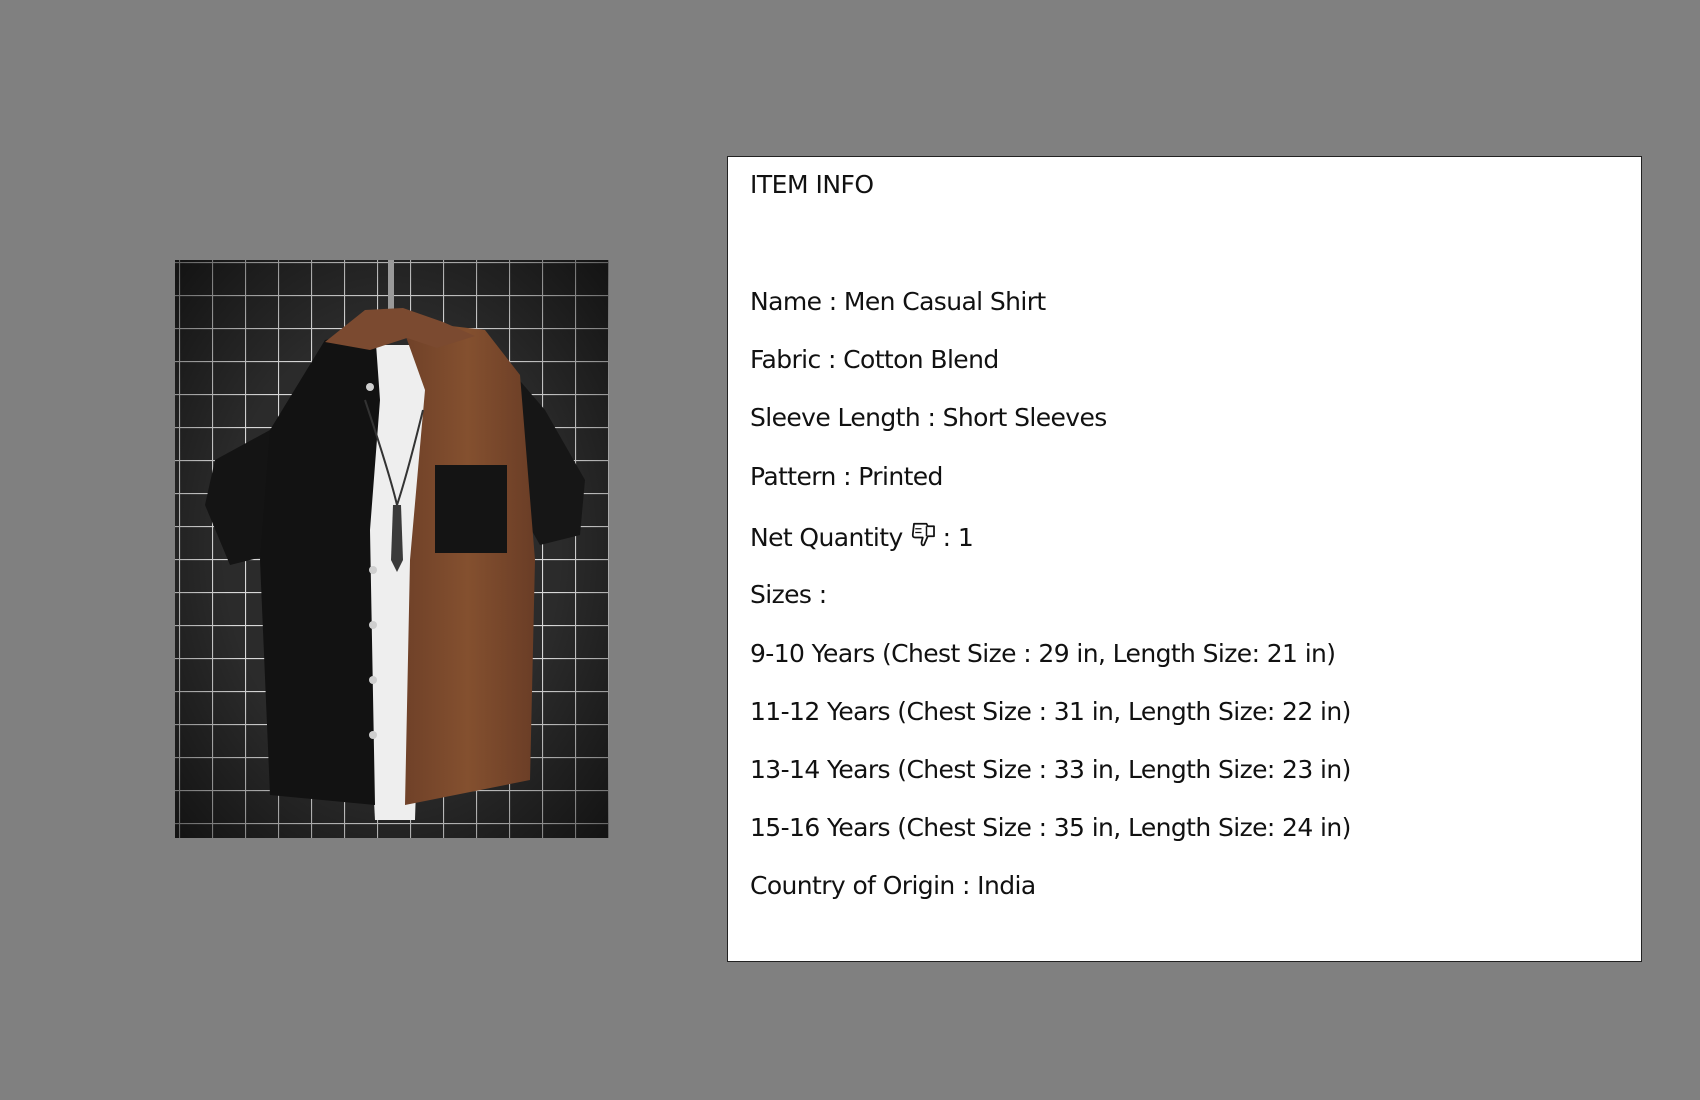  I want to click on net-quantity-label: Net Quantity, so click(826, 537).